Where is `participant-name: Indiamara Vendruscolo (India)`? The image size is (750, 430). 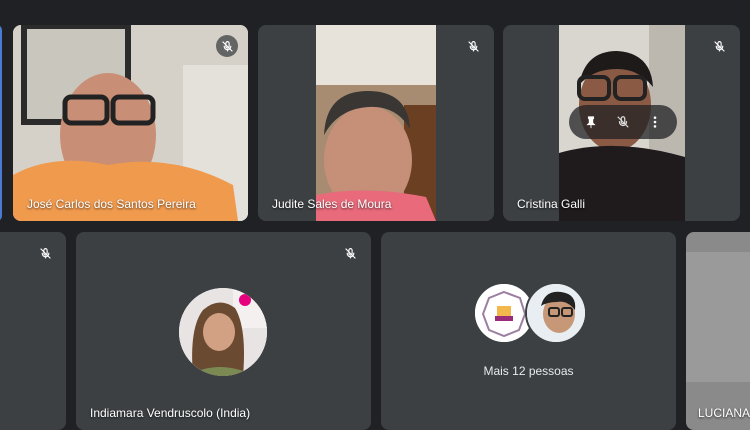
participant-name: Indiamara Vendruscolo (India) is located at coordinates (170, 413).